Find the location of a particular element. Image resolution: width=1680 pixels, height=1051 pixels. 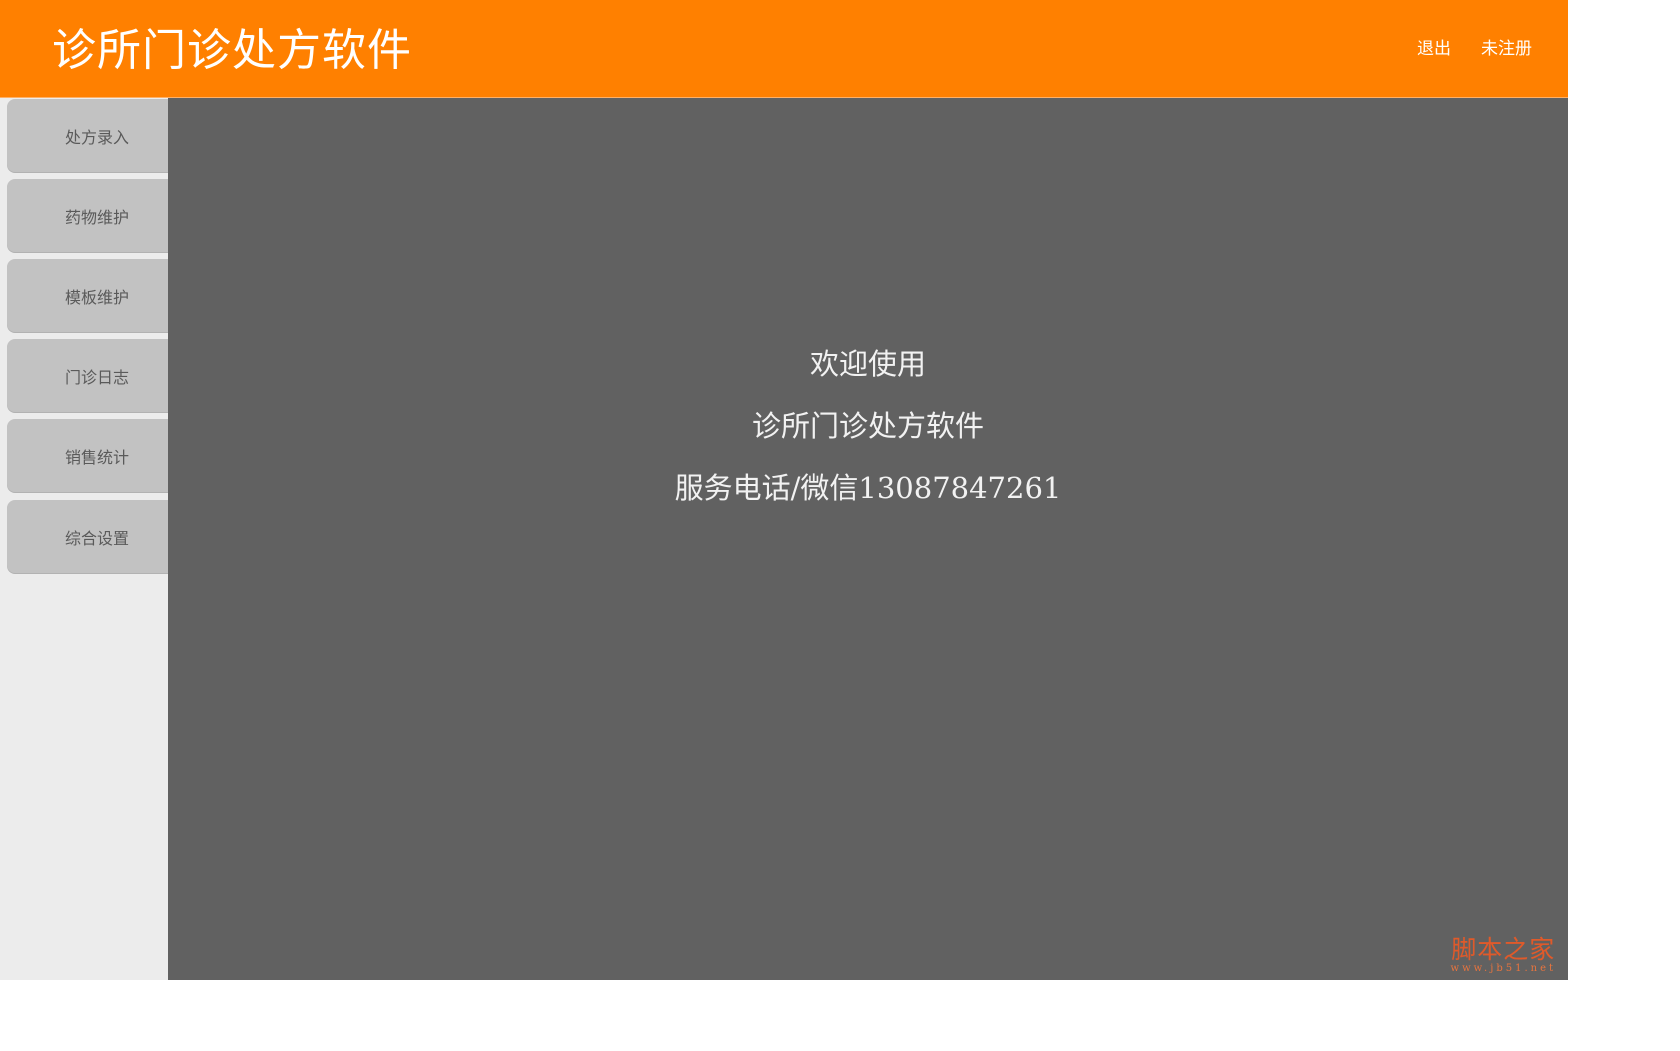

welcome-app-name: 诊所门诊处方软件 is located at coordinates (867, 426).